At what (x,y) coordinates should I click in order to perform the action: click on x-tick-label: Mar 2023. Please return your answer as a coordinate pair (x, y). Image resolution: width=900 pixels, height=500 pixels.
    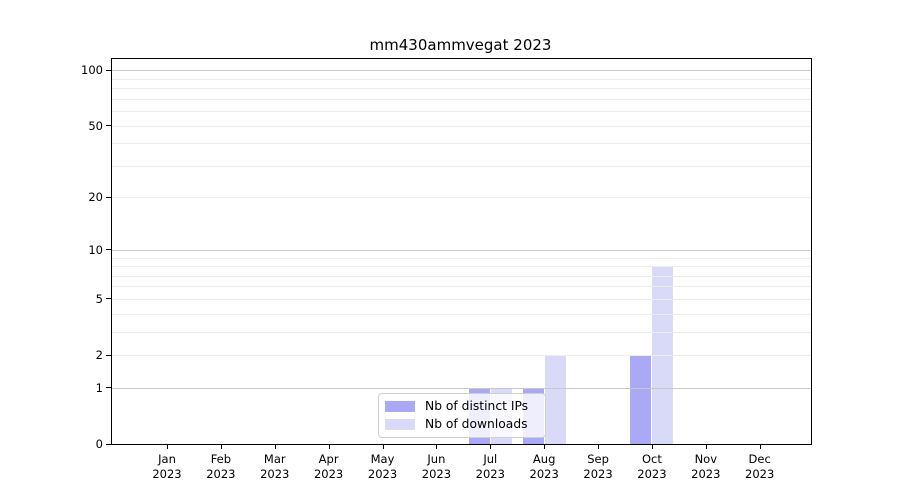
    Looking at the image, I should click on (275, 466).